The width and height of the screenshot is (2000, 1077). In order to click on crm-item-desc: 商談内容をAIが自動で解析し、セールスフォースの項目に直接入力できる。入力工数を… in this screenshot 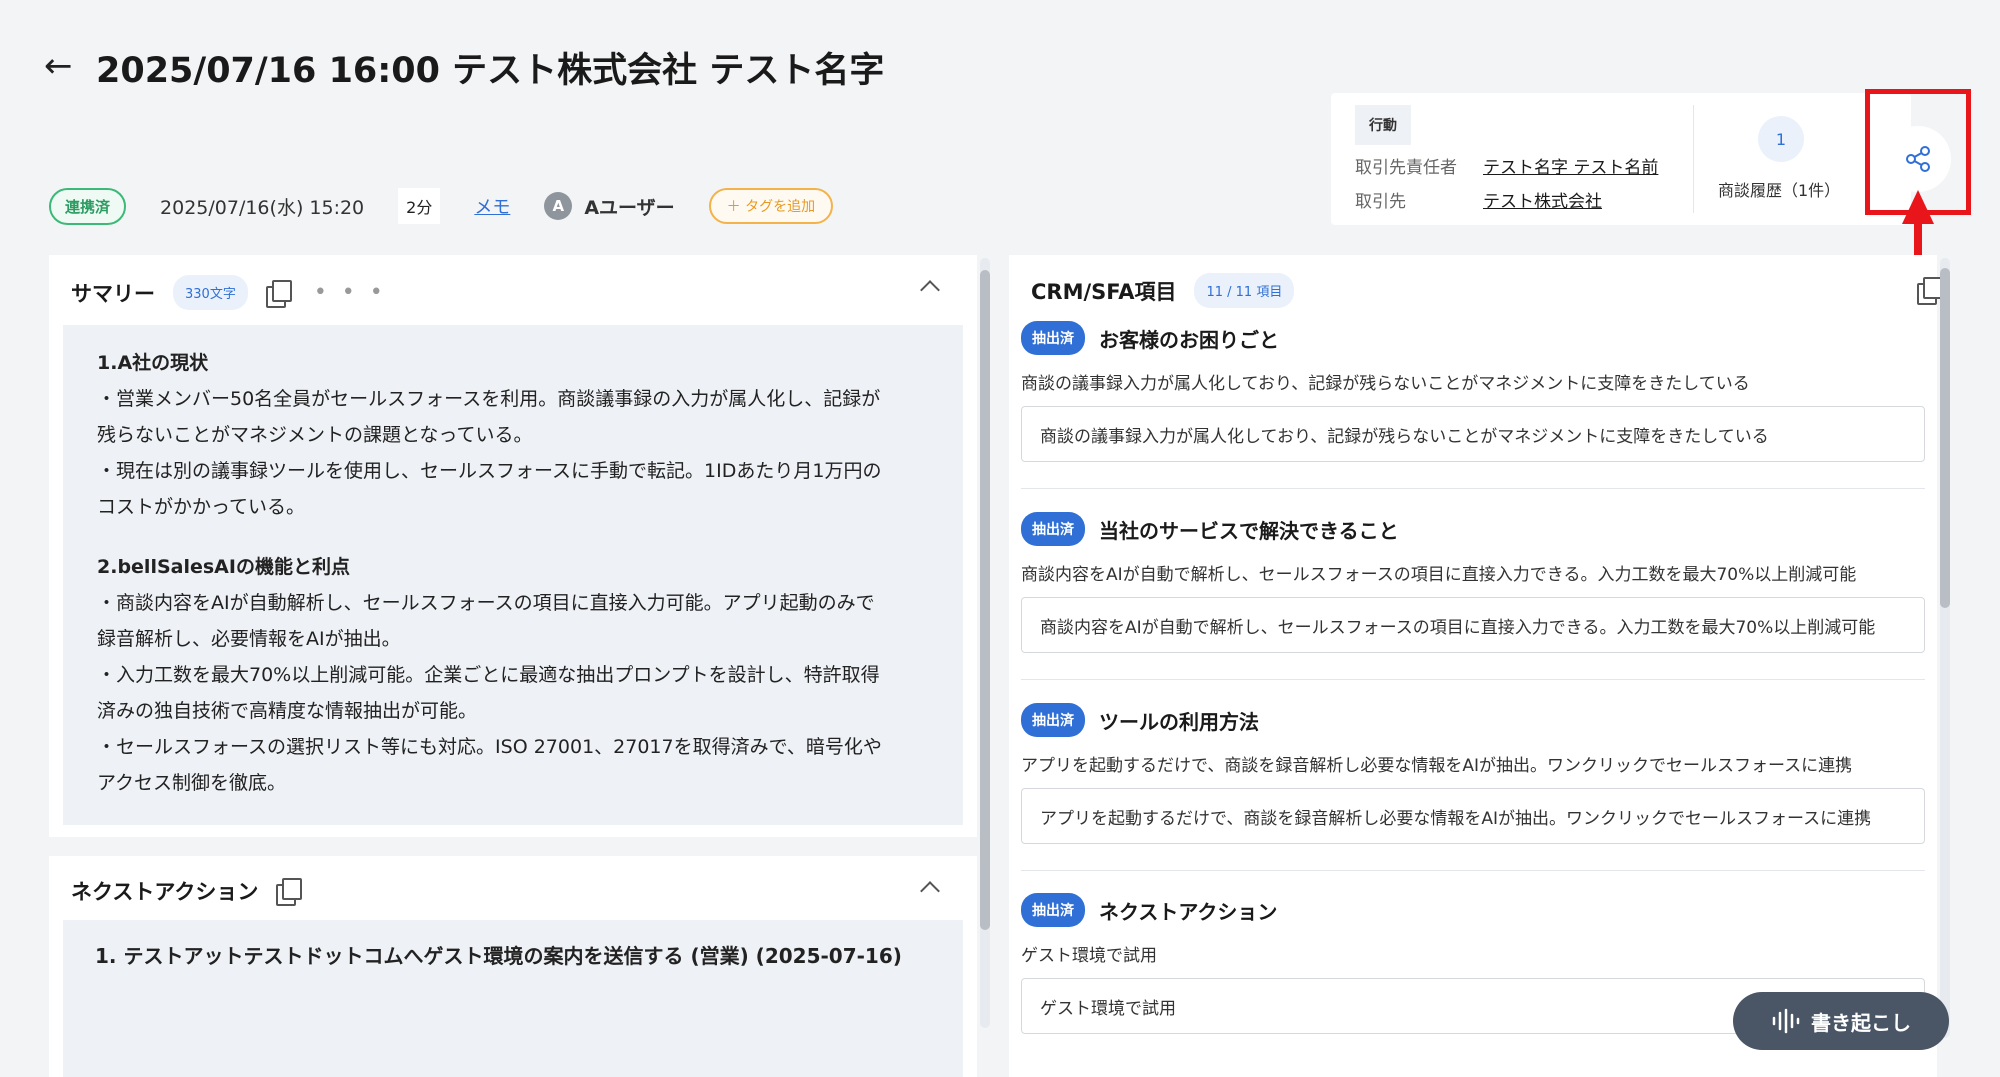, I will do `click(1439, 575)`.